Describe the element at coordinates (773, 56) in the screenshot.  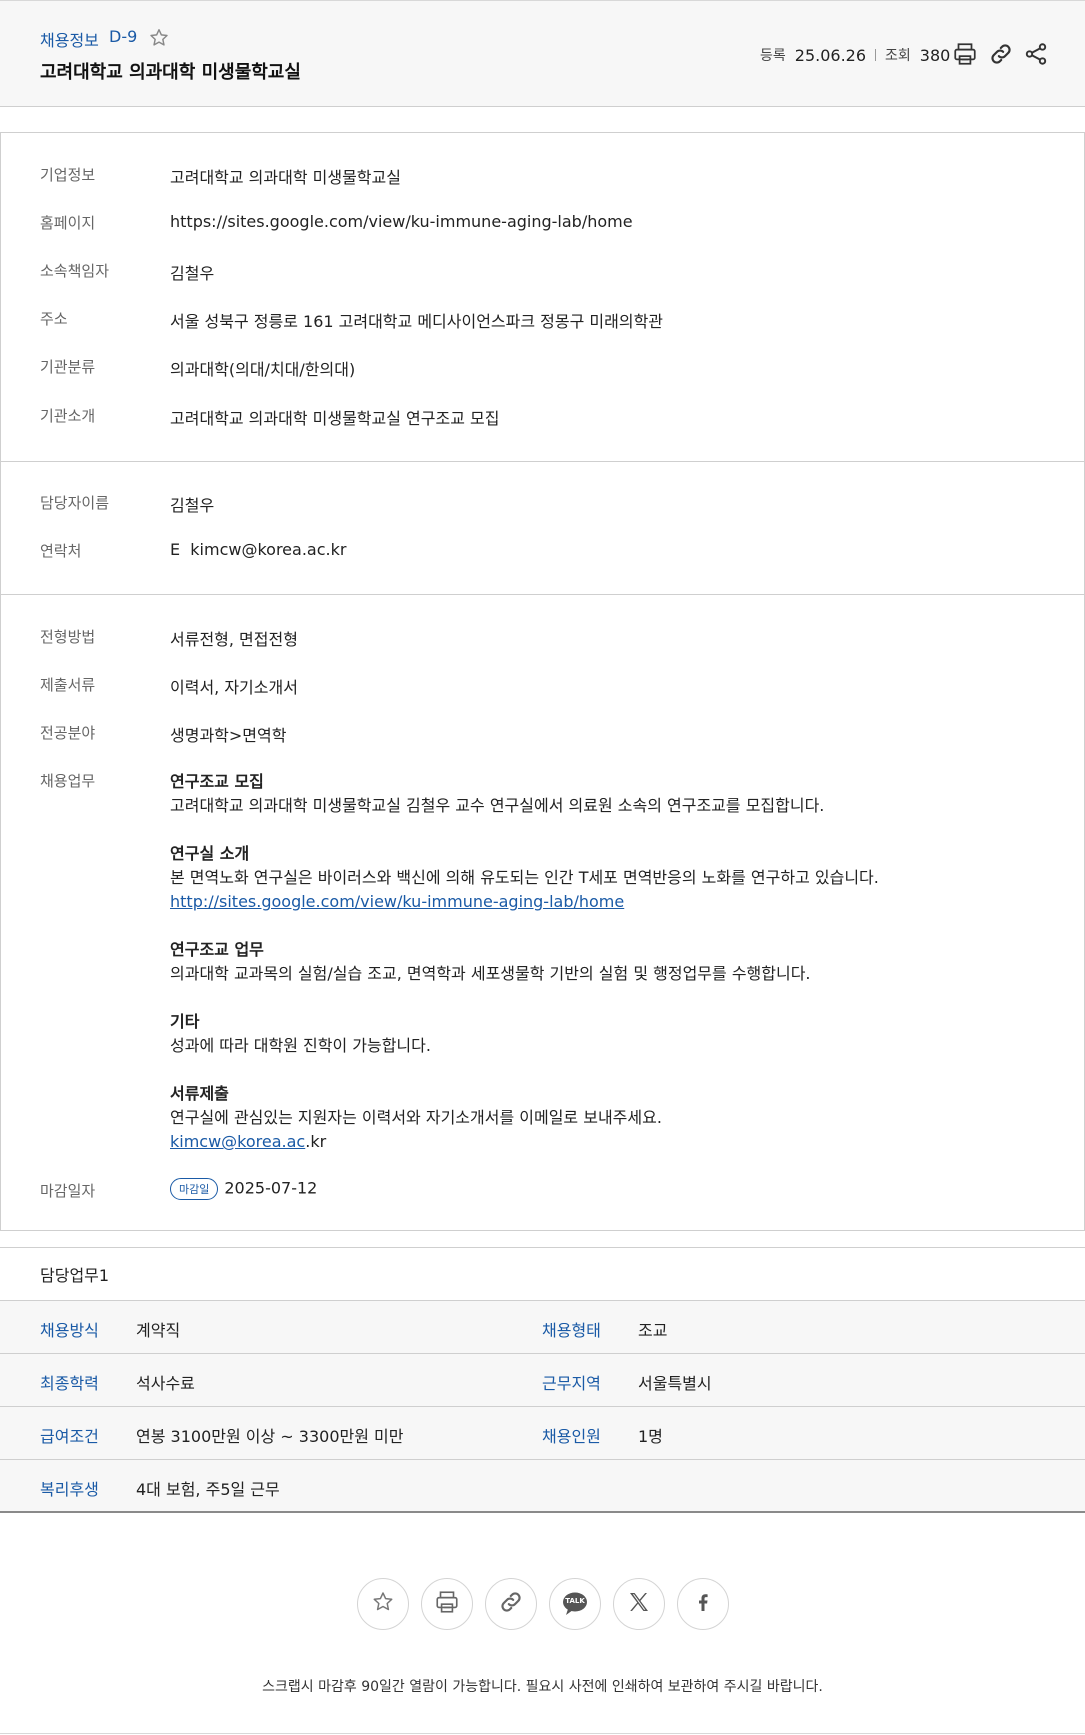
I see `reg-label: 등록` at that location.